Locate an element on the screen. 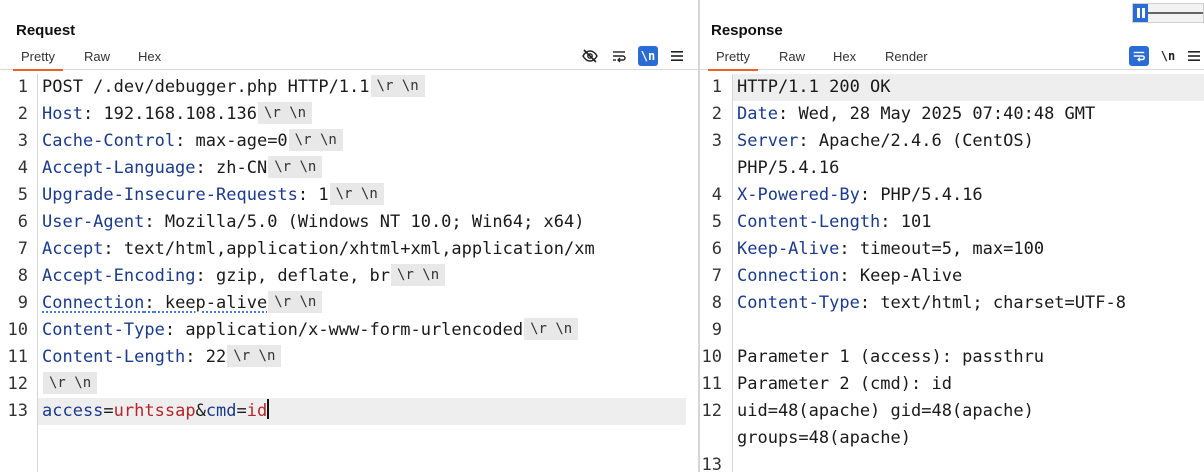 The width and height of the screenshot is (1204, 472). body-line: 10 Parameter 1 (access): passthru is located at coordinates (873, 357).